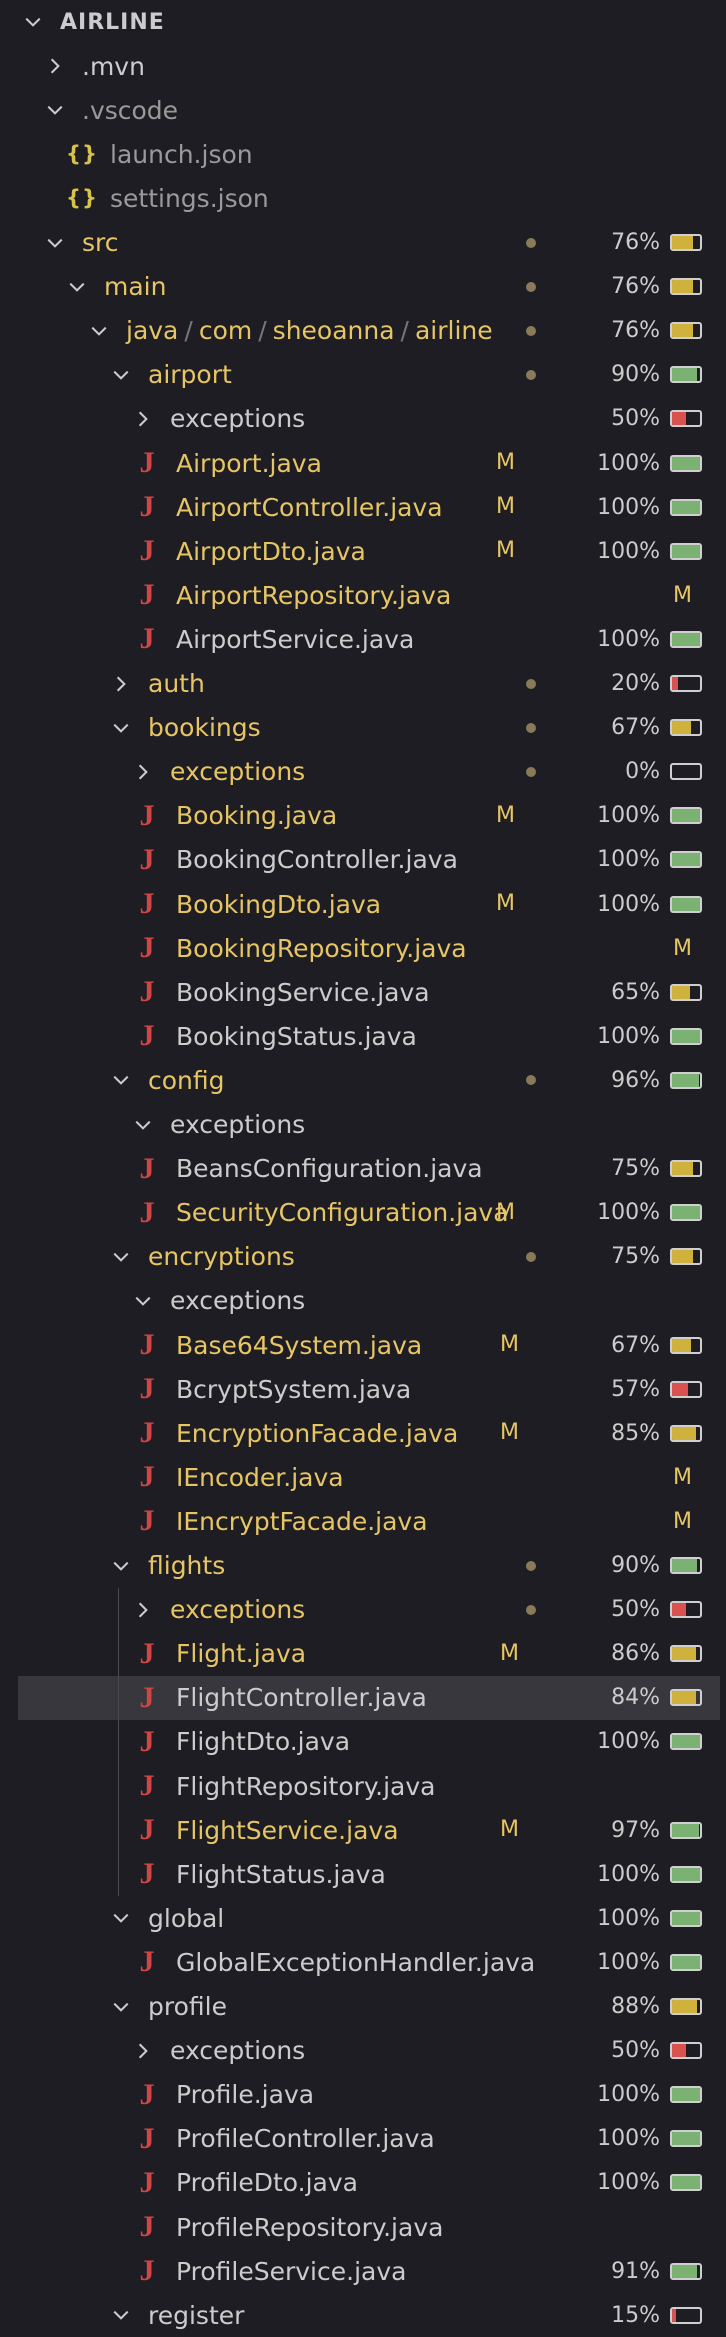 This screenshot has width=726, height=2337. Describe the element at coordinates (369, 1742) in the screenshot. I see `file-item: J FlightDto.java 100%` at that location.